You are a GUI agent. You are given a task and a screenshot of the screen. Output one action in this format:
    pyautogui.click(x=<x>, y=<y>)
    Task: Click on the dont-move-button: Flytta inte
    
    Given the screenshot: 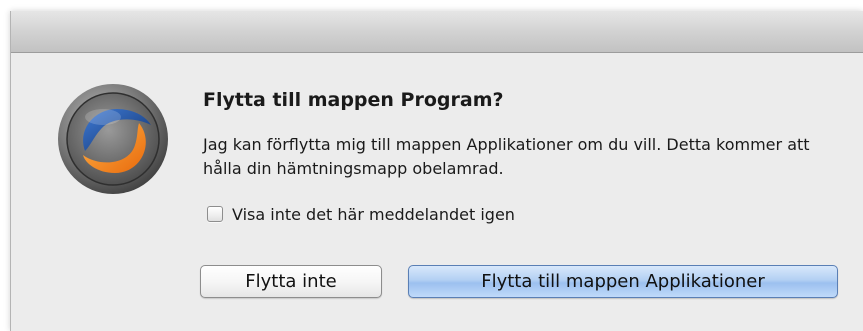 What is the action you would take?
    pyautogui.click(x=291, y=281)
    